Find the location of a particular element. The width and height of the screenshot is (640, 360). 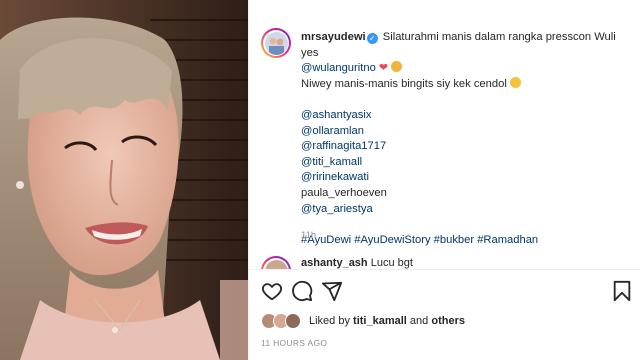

post-actions is located at coordinates (447, 291).